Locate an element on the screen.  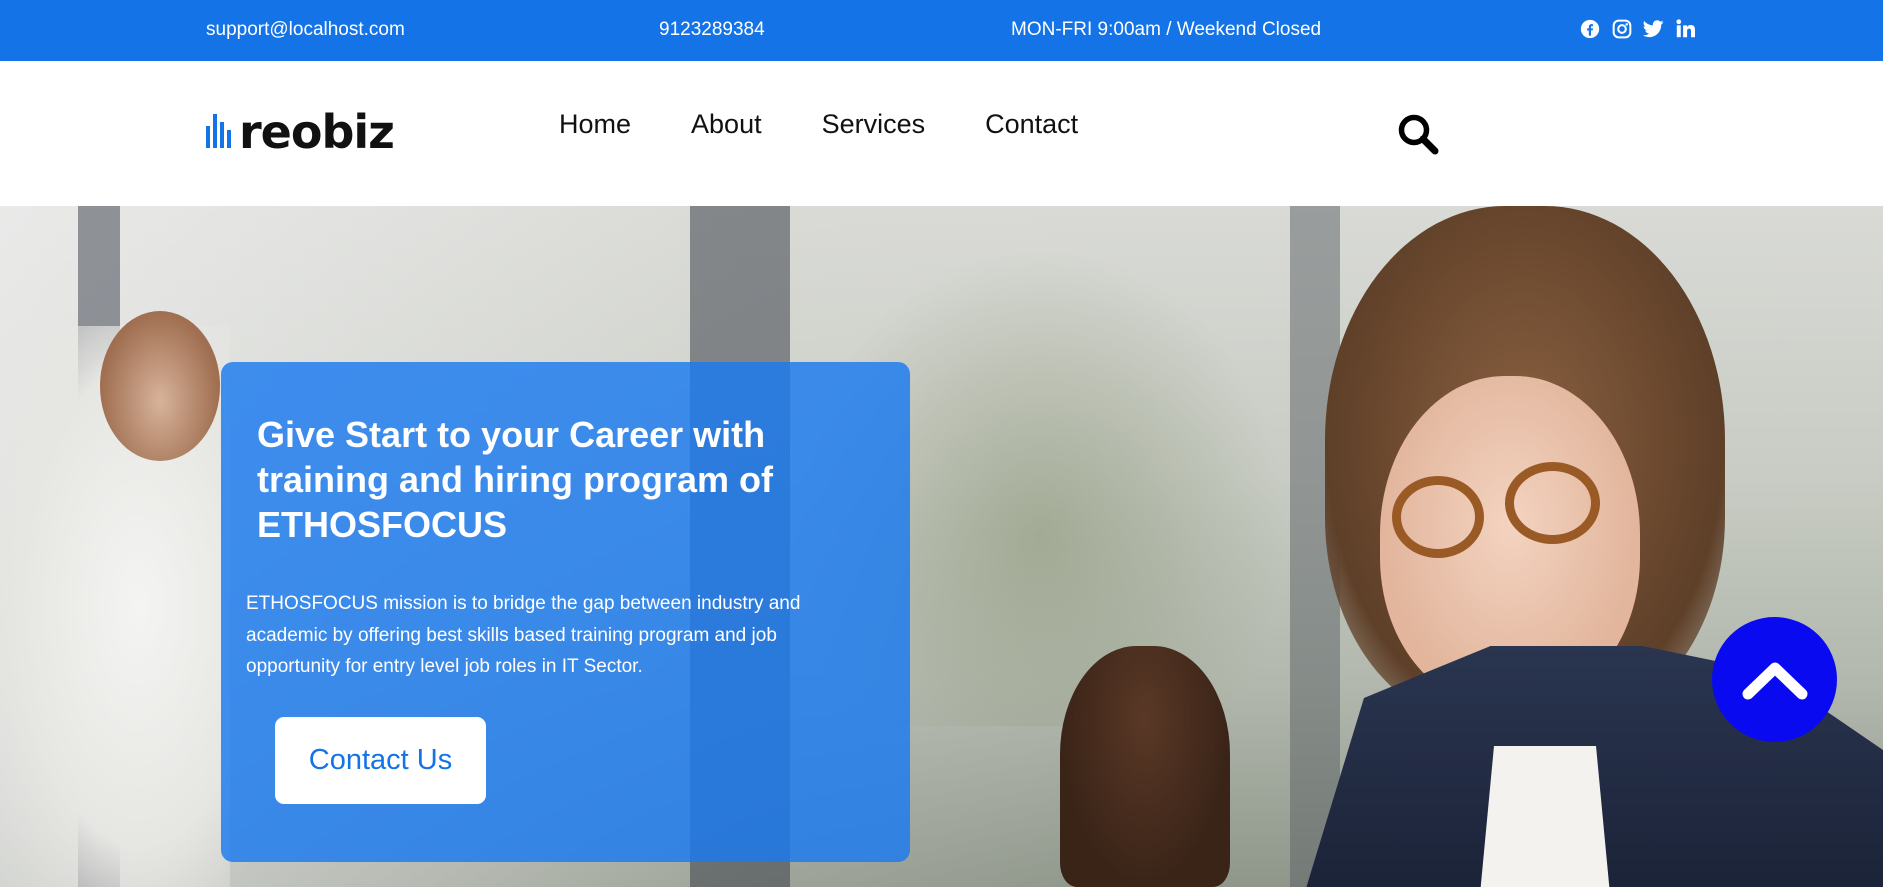
nav-contact: Contact is located at coordinates (1031, 124).